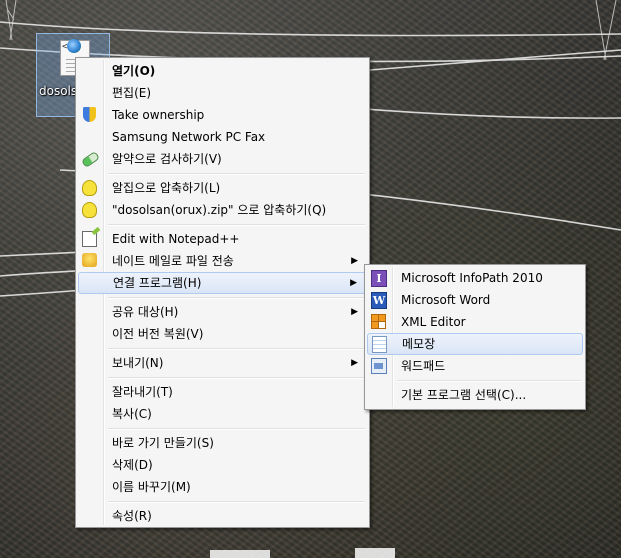  What do you see at coordinates (142, 392) in the screenshot?
I see `menu-item-label: 잘라내기(T)` at bounding box center [142, 392].